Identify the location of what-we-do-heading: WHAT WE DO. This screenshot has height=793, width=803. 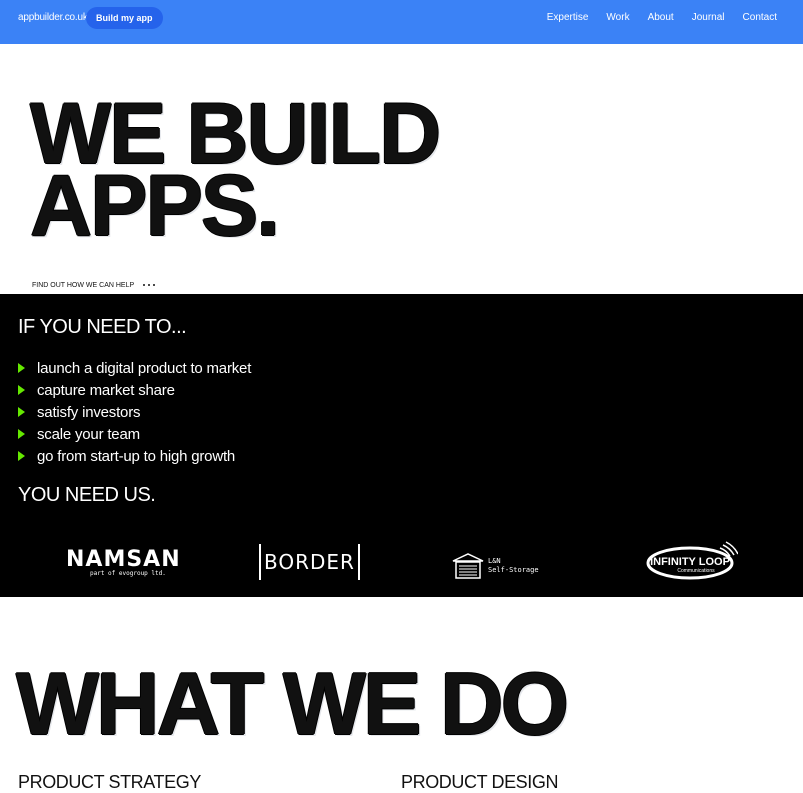
(292, 703).